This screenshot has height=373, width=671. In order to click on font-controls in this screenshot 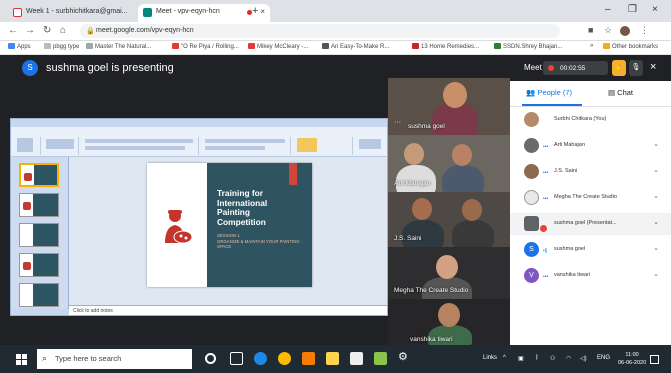, I will do `click(139, 141)`.